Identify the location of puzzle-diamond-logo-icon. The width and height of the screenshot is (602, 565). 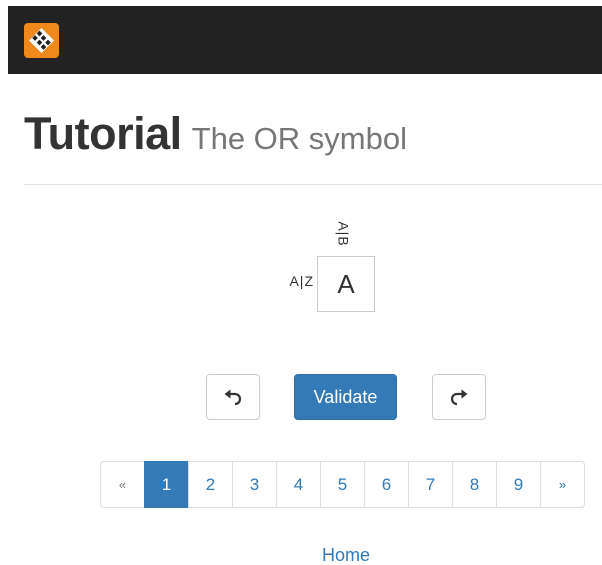
(41, 40).